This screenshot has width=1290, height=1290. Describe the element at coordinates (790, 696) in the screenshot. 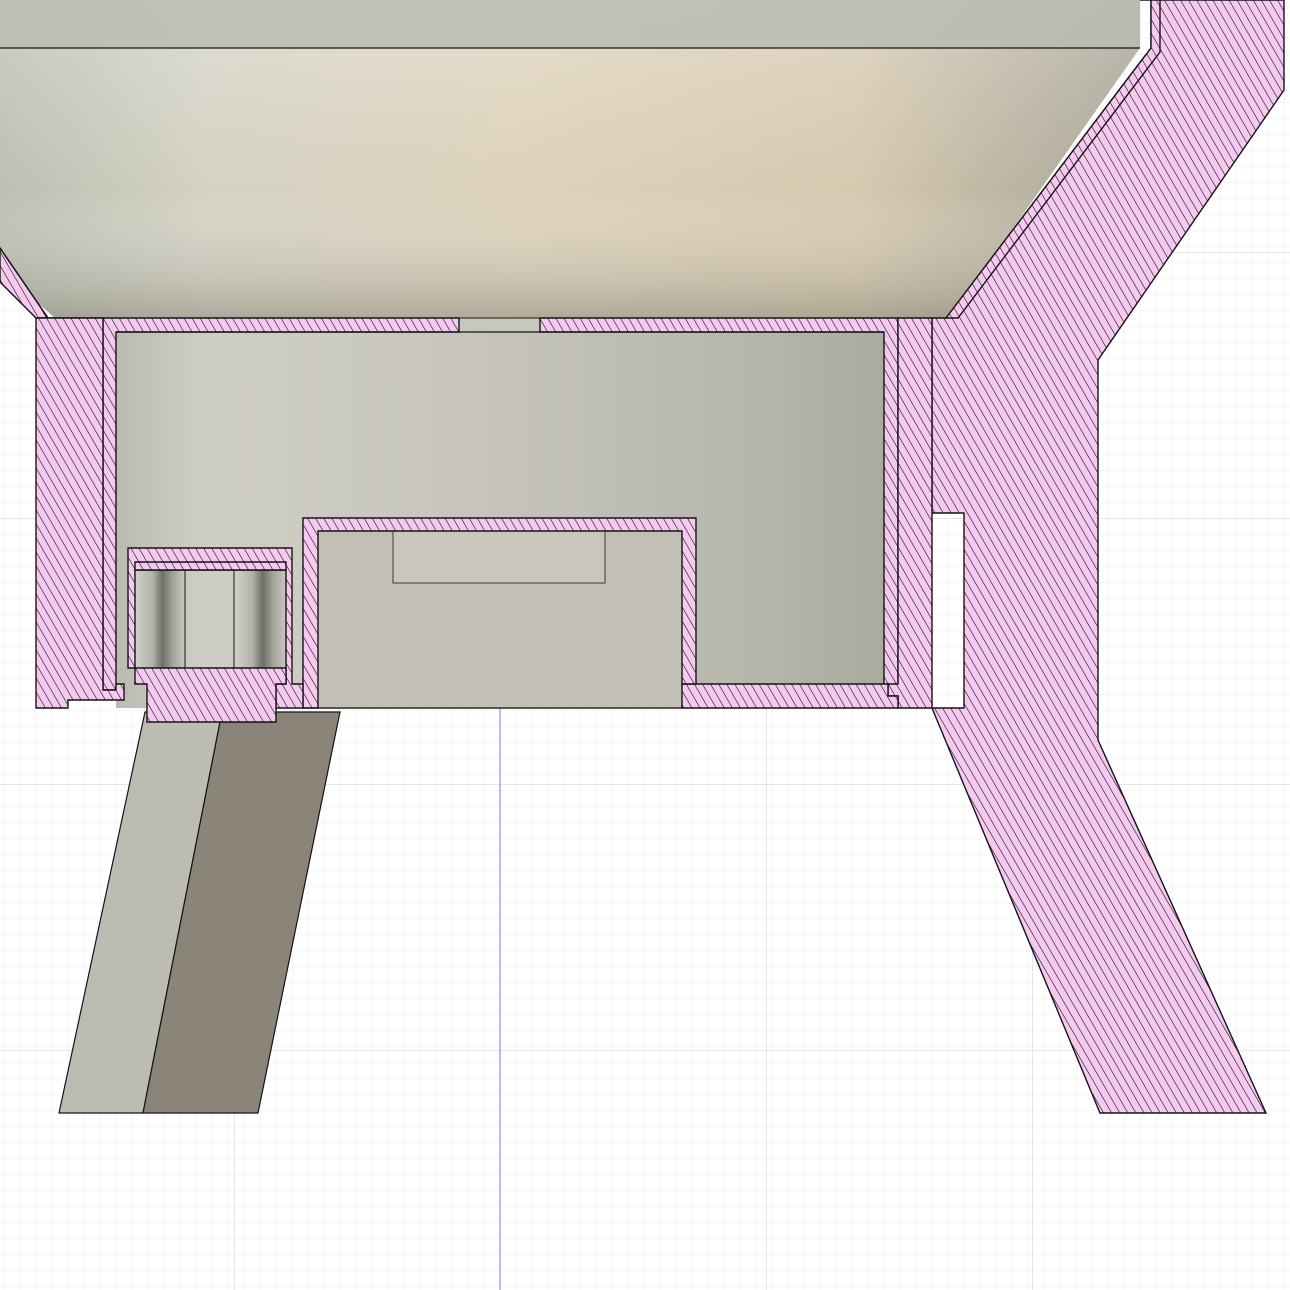

I see `bottom-plate-right-section` at that location.